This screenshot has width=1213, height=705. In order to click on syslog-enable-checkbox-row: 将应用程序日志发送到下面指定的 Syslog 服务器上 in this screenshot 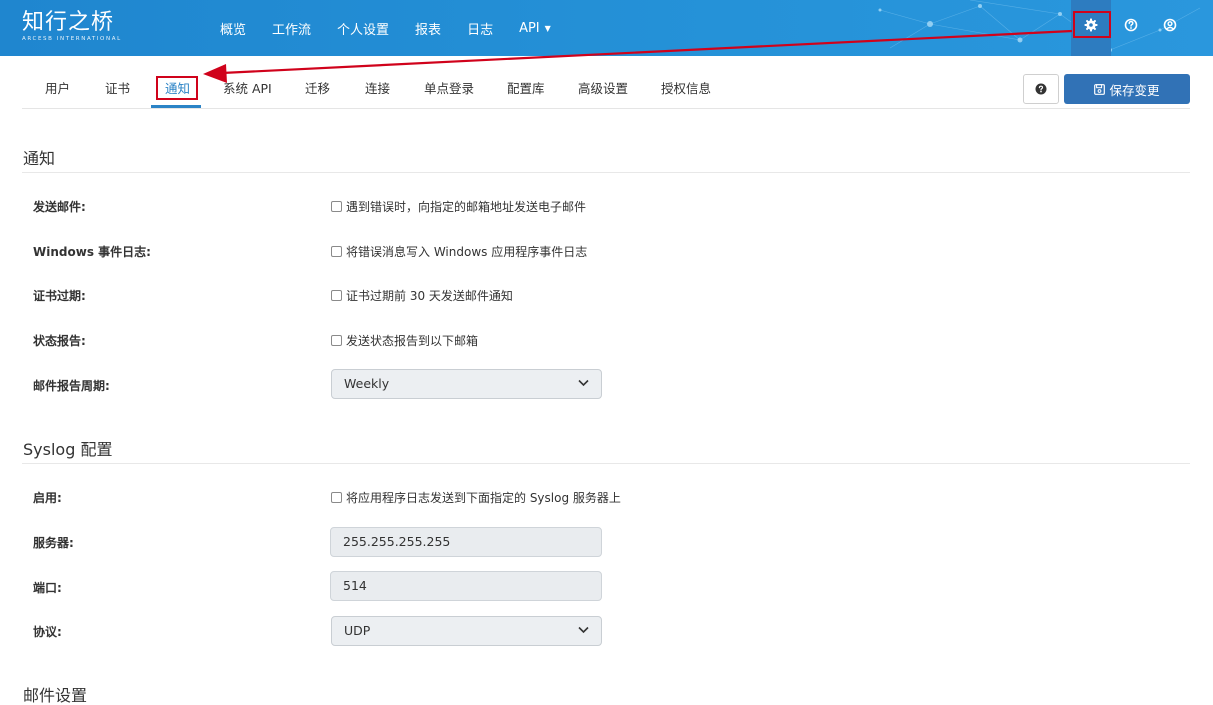, I will do `click(476, 497)`.